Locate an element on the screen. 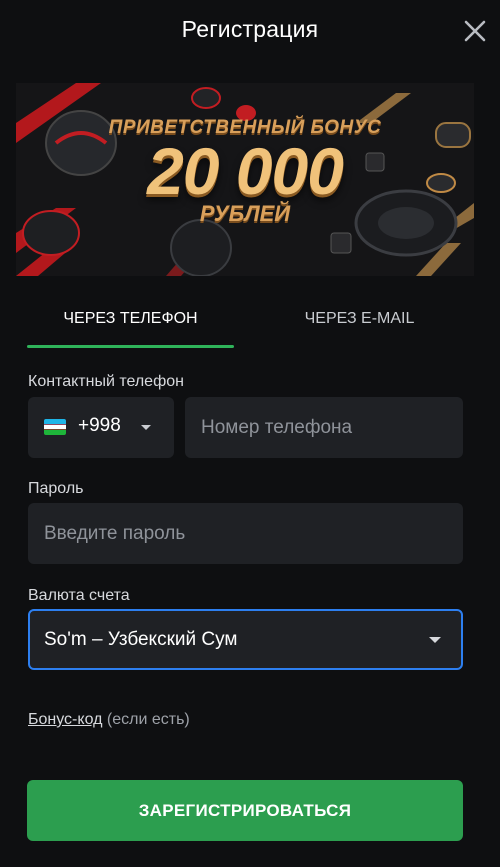 This screenshot has height=867, width=500. phone-input is located at coordinates (324, 427).